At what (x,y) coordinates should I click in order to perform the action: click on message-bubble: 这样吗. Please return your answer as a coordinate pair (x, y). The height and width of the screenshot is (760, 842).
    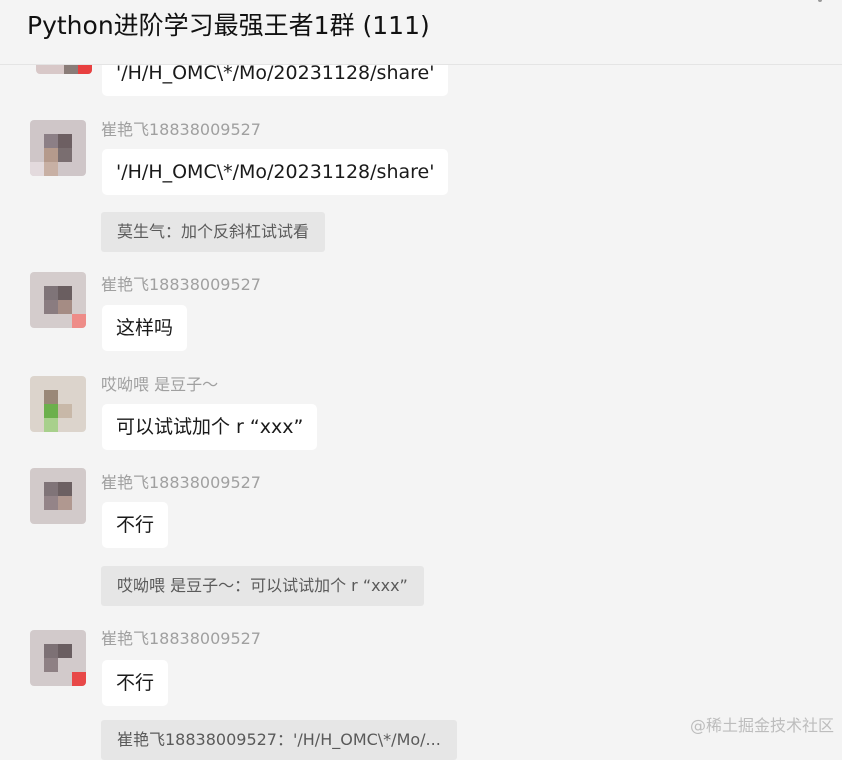
    Looking at the image, I should click on (145, 328).